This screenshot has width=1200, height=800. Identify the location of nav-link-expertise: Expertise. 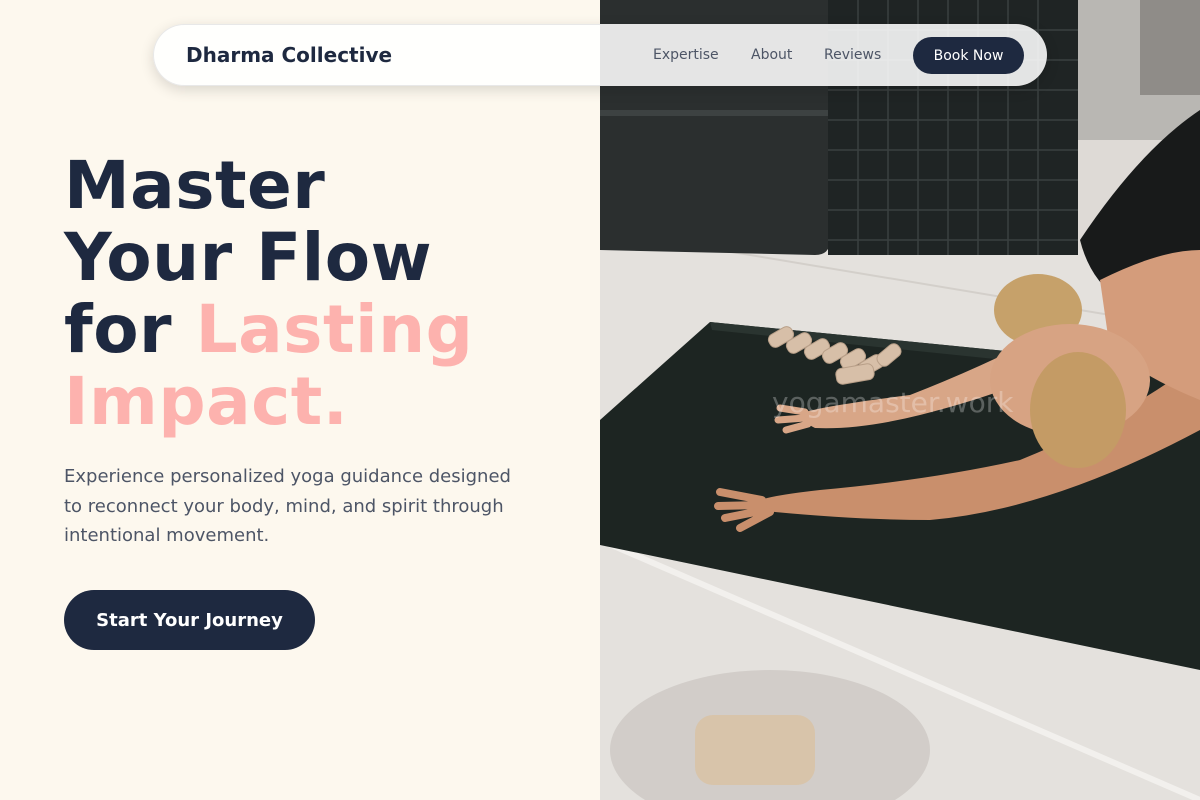
(686, 55).